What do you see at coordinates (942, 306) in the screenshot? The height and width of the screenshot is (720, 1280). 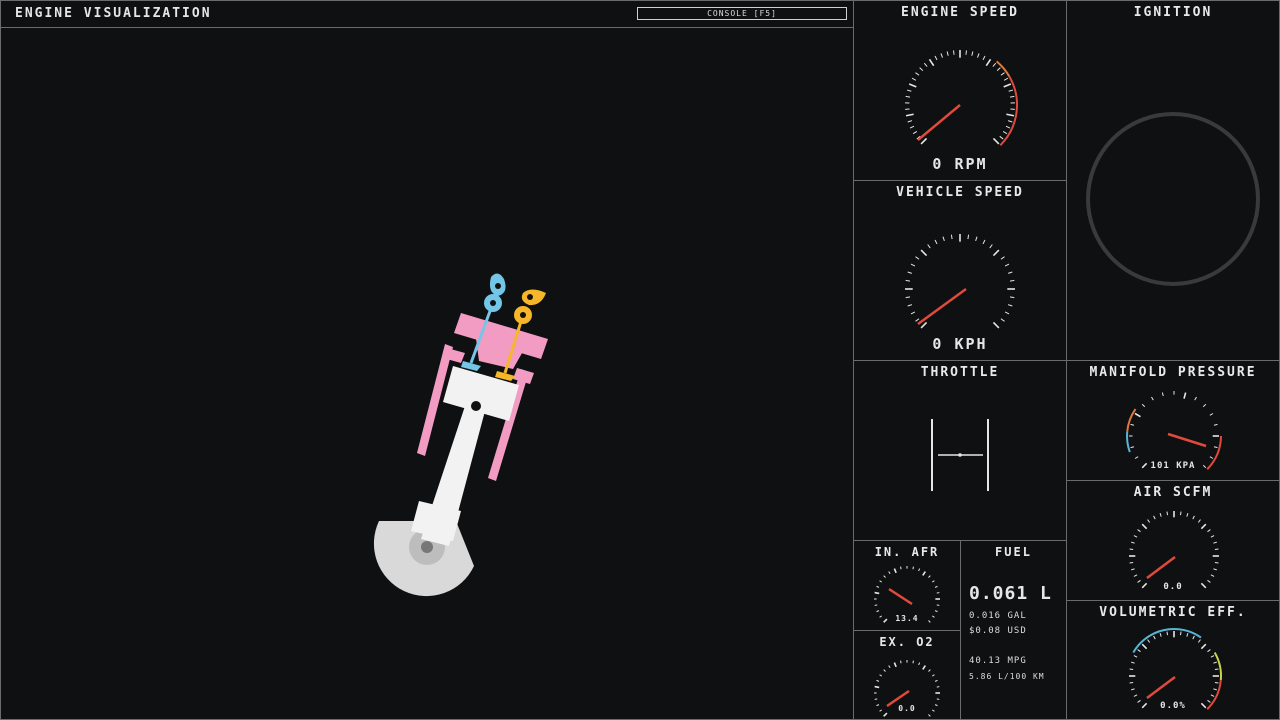 I see `vehicle-speed-needle` at bounding box center [942, 306].